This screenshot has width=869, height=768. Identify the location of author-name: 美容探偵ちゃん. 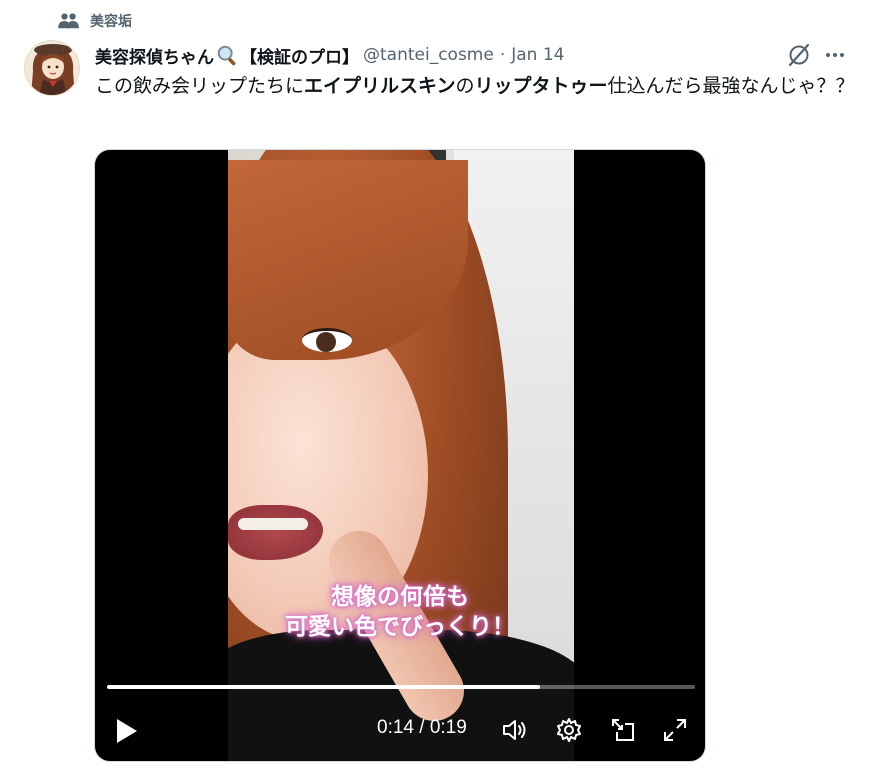
(154, 55).